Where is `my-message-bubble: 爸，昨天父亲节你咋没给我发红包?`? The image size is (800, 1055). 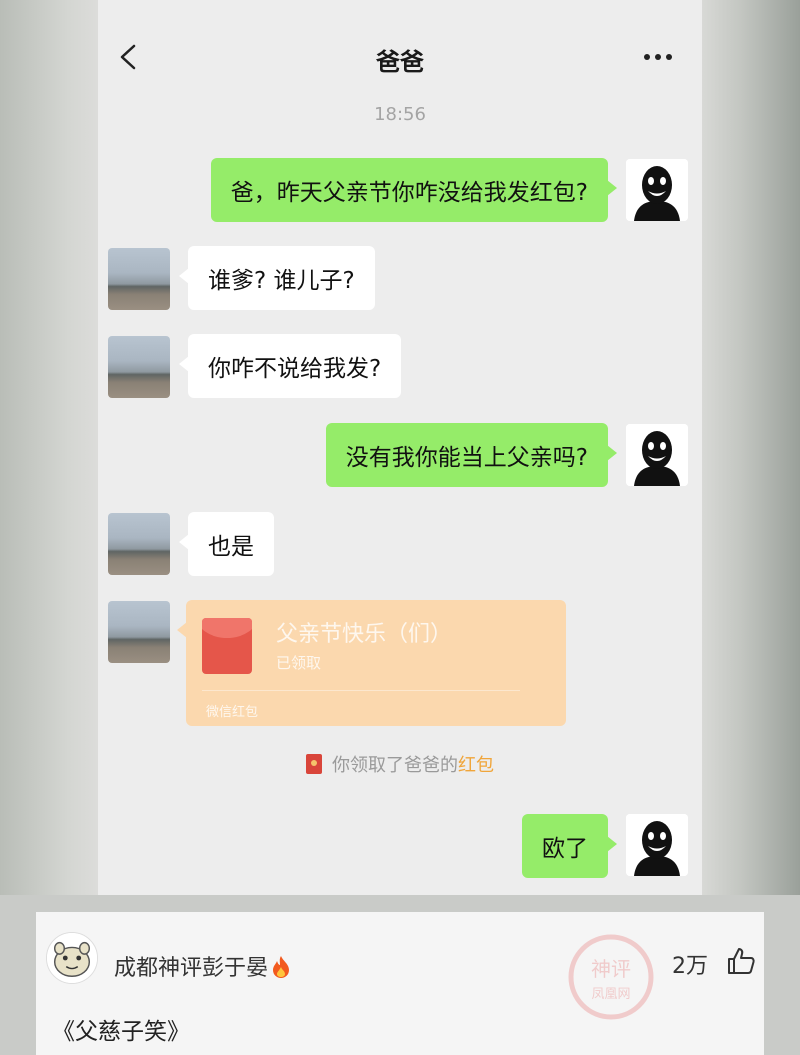
my-message-bubble: 爸，昨天父亲节你咋没给我发红包? is located at coordinates (414, 190).